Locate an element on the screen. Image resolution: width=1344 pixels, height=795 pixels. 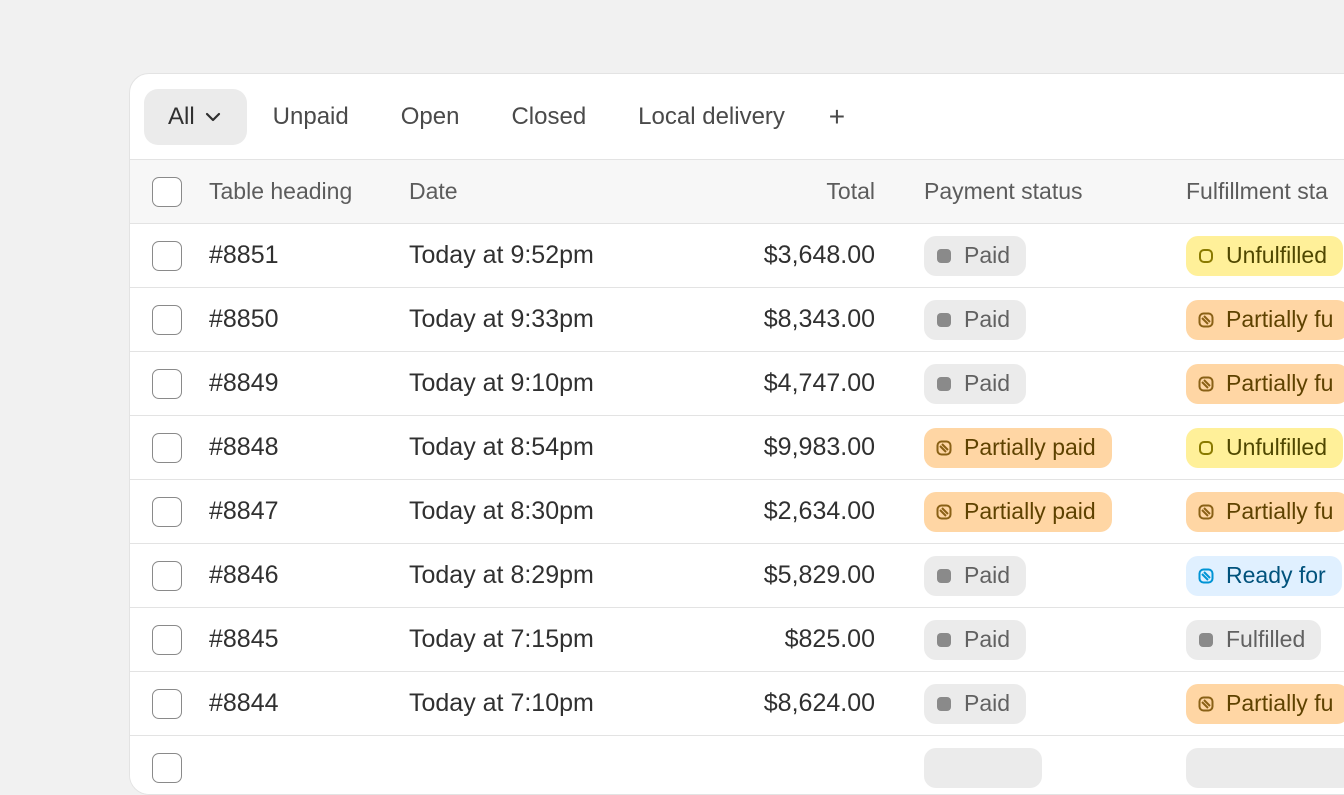
order-total: $8,343.00 is located at coordinates (819, 319).